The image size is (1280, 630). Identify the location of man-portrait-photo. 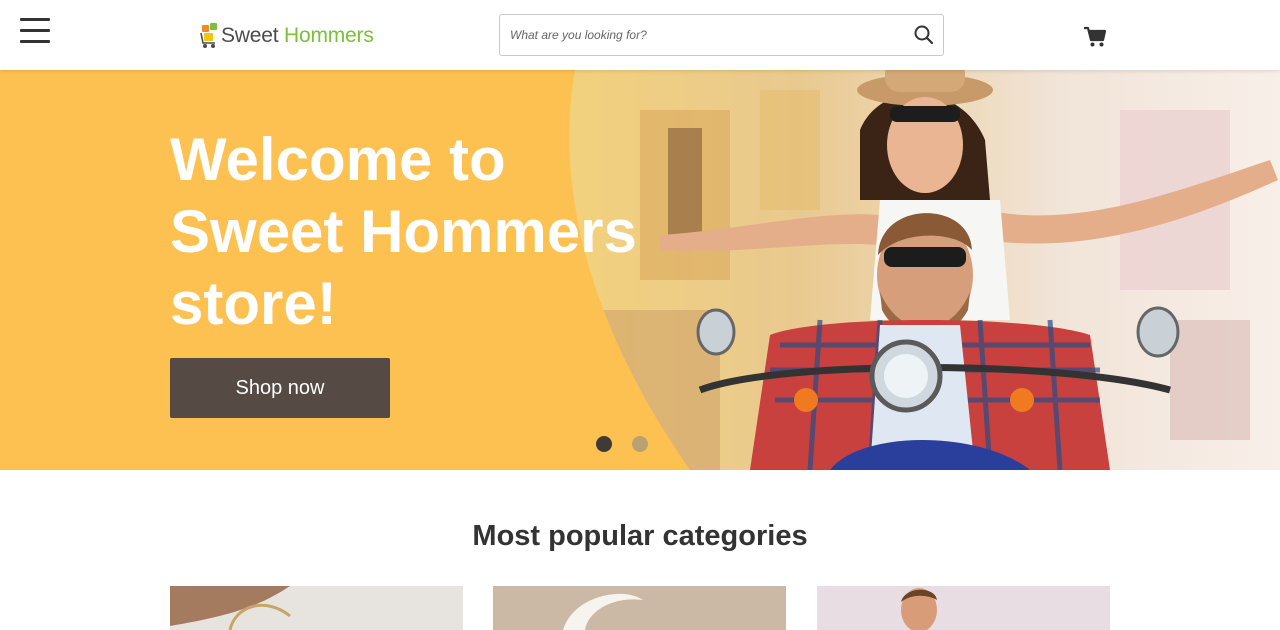
(963, 608).